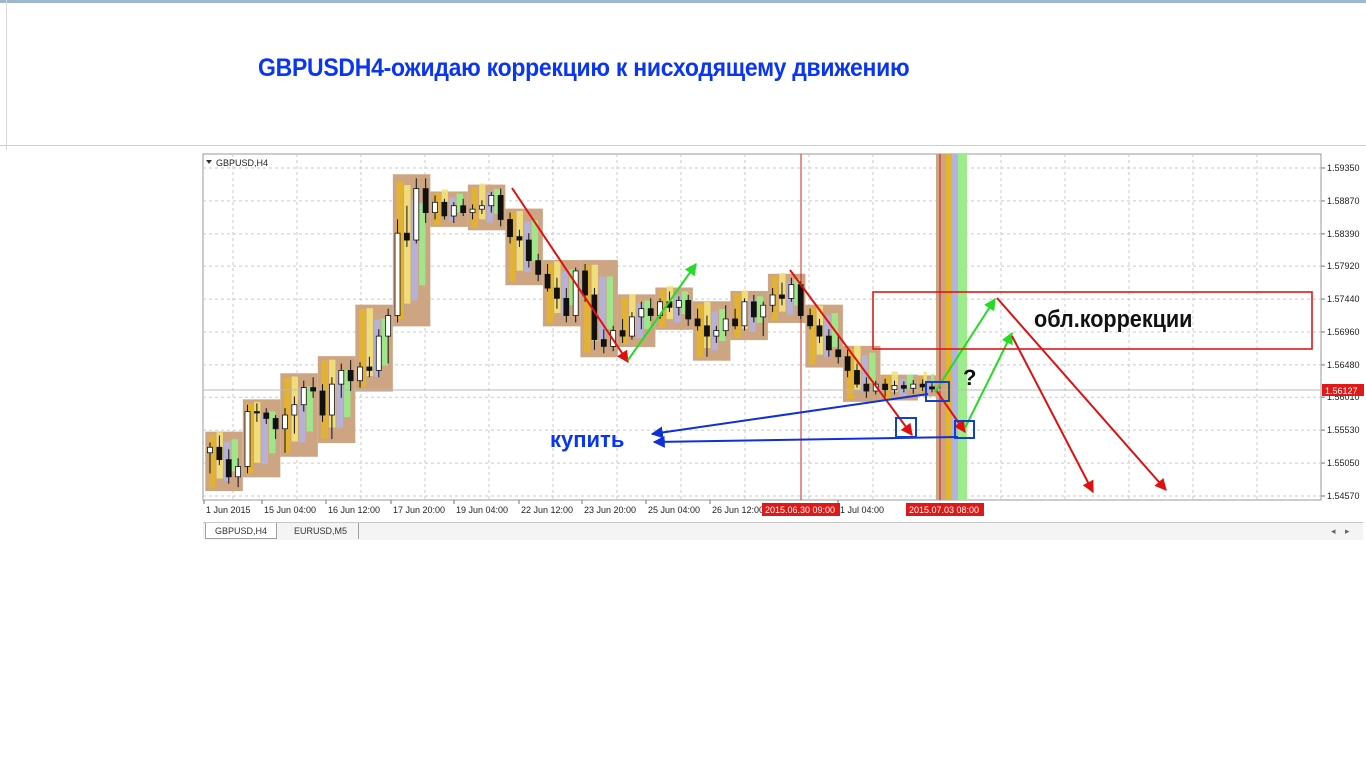  What do you see at coordinates (1336, 531) in the screenshot?
I see `tabs-scroll-left-icon: ◂` at bounding box center [1336, 531].